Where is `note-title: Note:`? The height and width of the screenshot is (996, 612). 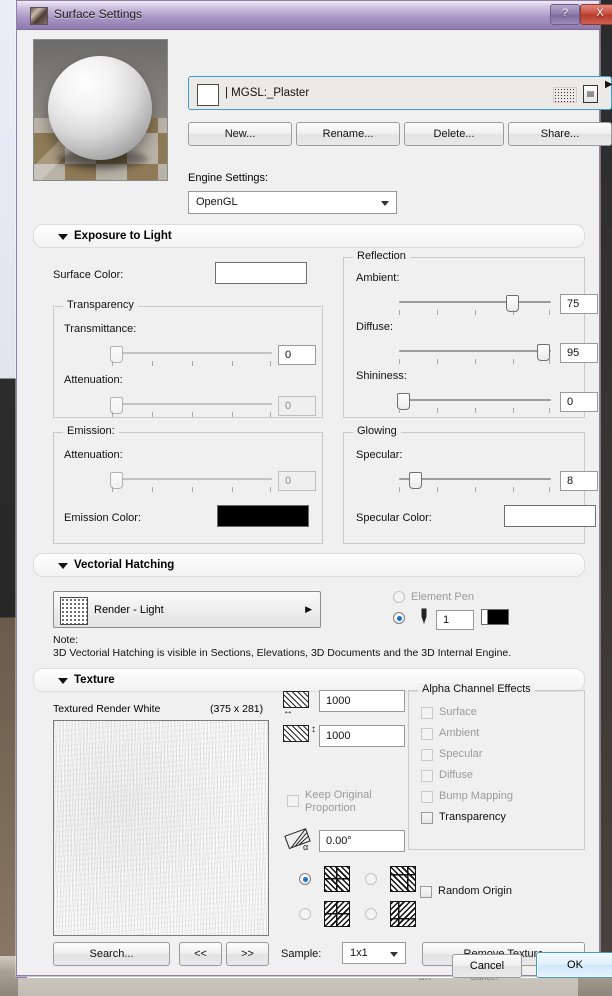
note-title: Note: is located at coordinates (66, 640).